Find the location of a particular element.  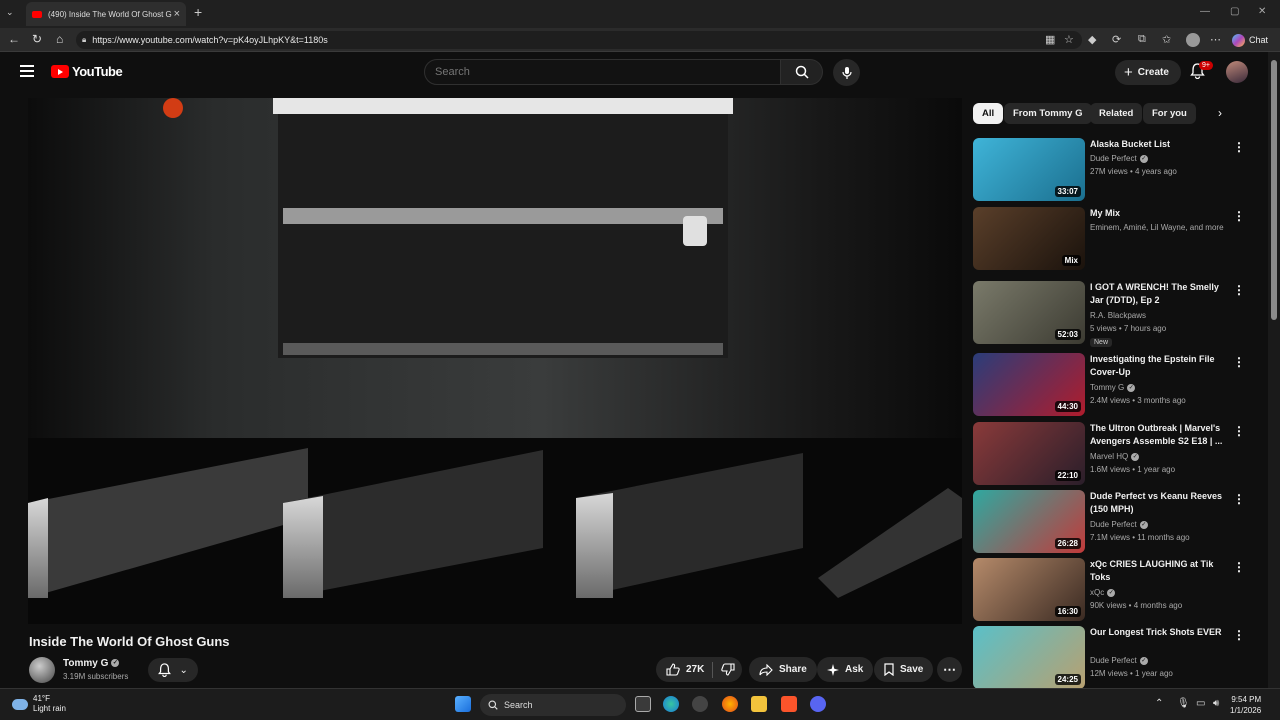

close-window-icon: ✕ is located at coordinates (1262, 11).